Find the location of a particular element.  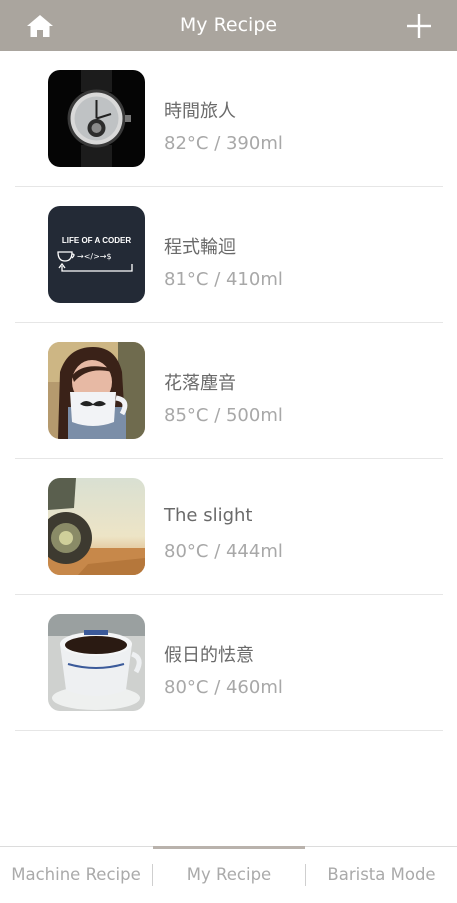

recipe-name: 花落塵音 is located at coordinates (200, 383).